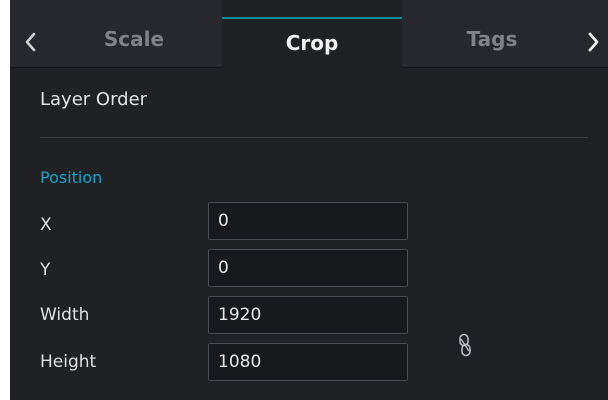 This screenshot has height=400, width=608. What do you see at coordinates (308, 221) in the screenshot?
I see `x-input` at bounding box center [308, 221].